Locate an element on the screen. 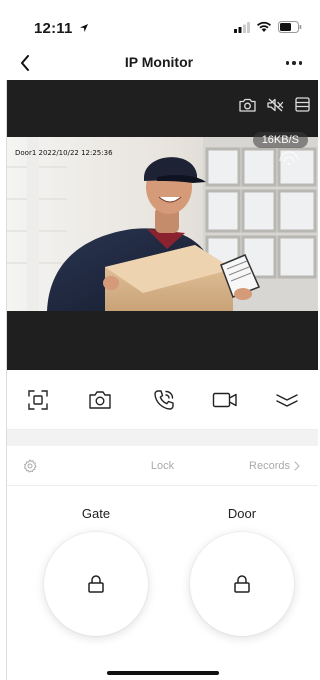 The height and width of the screenshot is (680, 320). status-time-text: 12:11 is located at coordinates (53, 28).